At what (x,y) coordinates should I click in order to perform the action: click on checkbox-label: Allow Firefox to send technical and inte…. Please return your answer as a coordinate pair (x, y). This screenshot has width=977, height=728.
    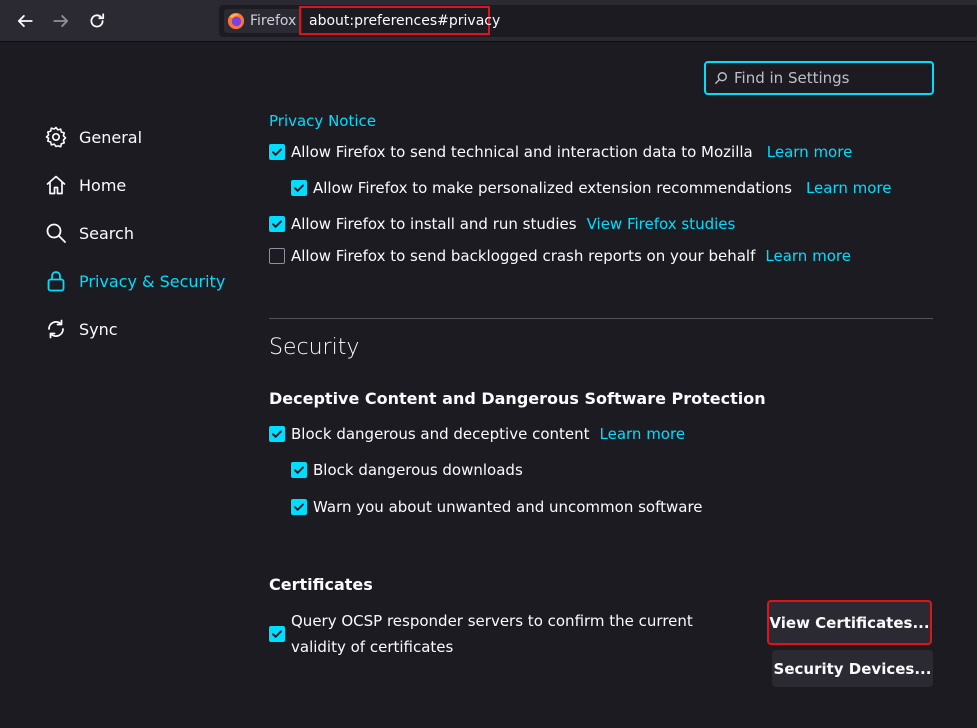
    Looking at the image, I should click on (522, 152).